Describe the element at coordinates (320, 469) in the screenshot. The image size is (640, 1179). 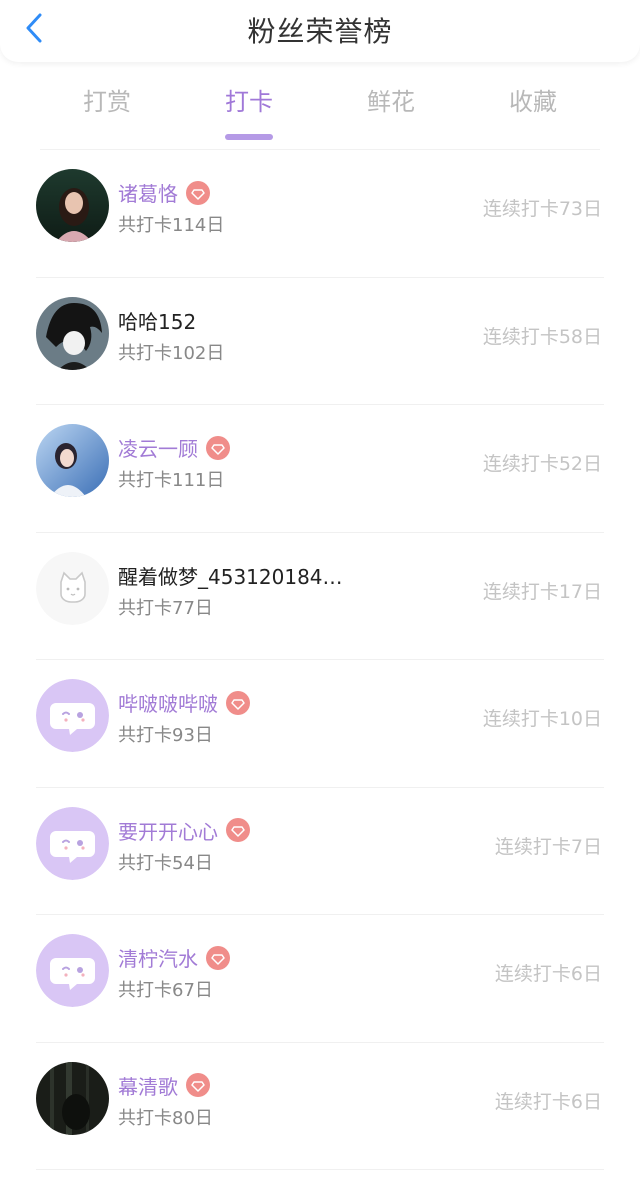
I see `fan-row: 凌云一顾共打卡111日 连续打卡52日` at that location.